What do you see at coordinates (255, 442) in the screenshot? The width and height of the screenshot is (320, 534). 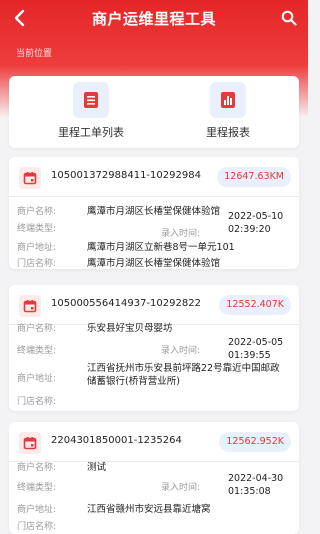 I see `distance-badge: 12562.952K` at bounding box center [255, 442].